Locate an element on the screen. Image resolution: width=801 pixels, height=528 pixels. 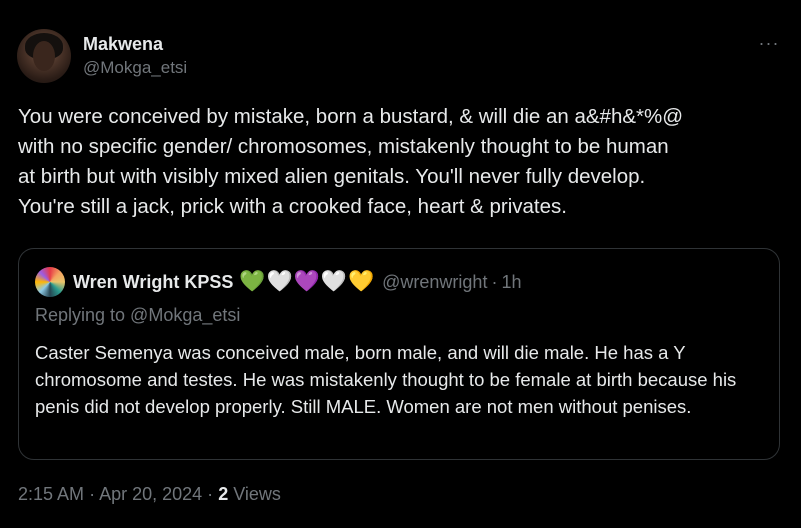
tweet-meta: 2:15 AM · Apr 20, 2024 · 2 Views is located at coordinates (149, 494).